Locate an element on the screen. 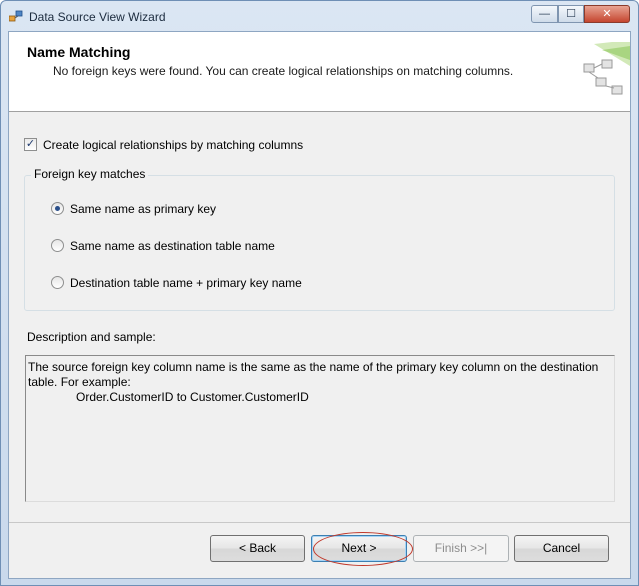  finish-button: Finish >>| is located at coordinates (461, 548).